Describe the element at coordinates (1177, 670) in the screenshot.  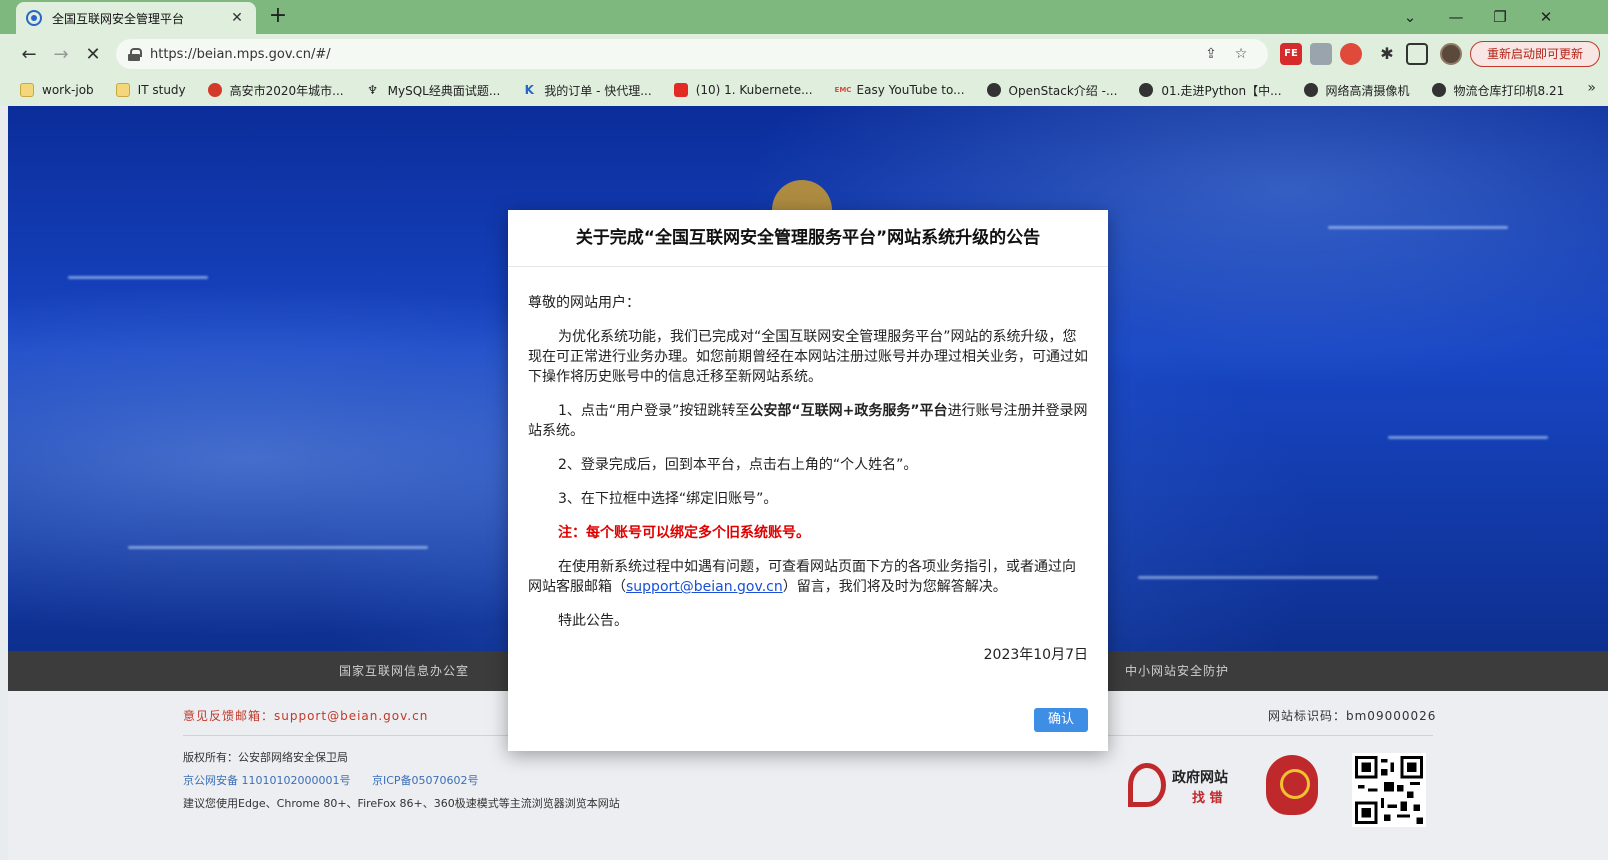
I see `footer-link-protection: 中小网站安全防护` at that location.